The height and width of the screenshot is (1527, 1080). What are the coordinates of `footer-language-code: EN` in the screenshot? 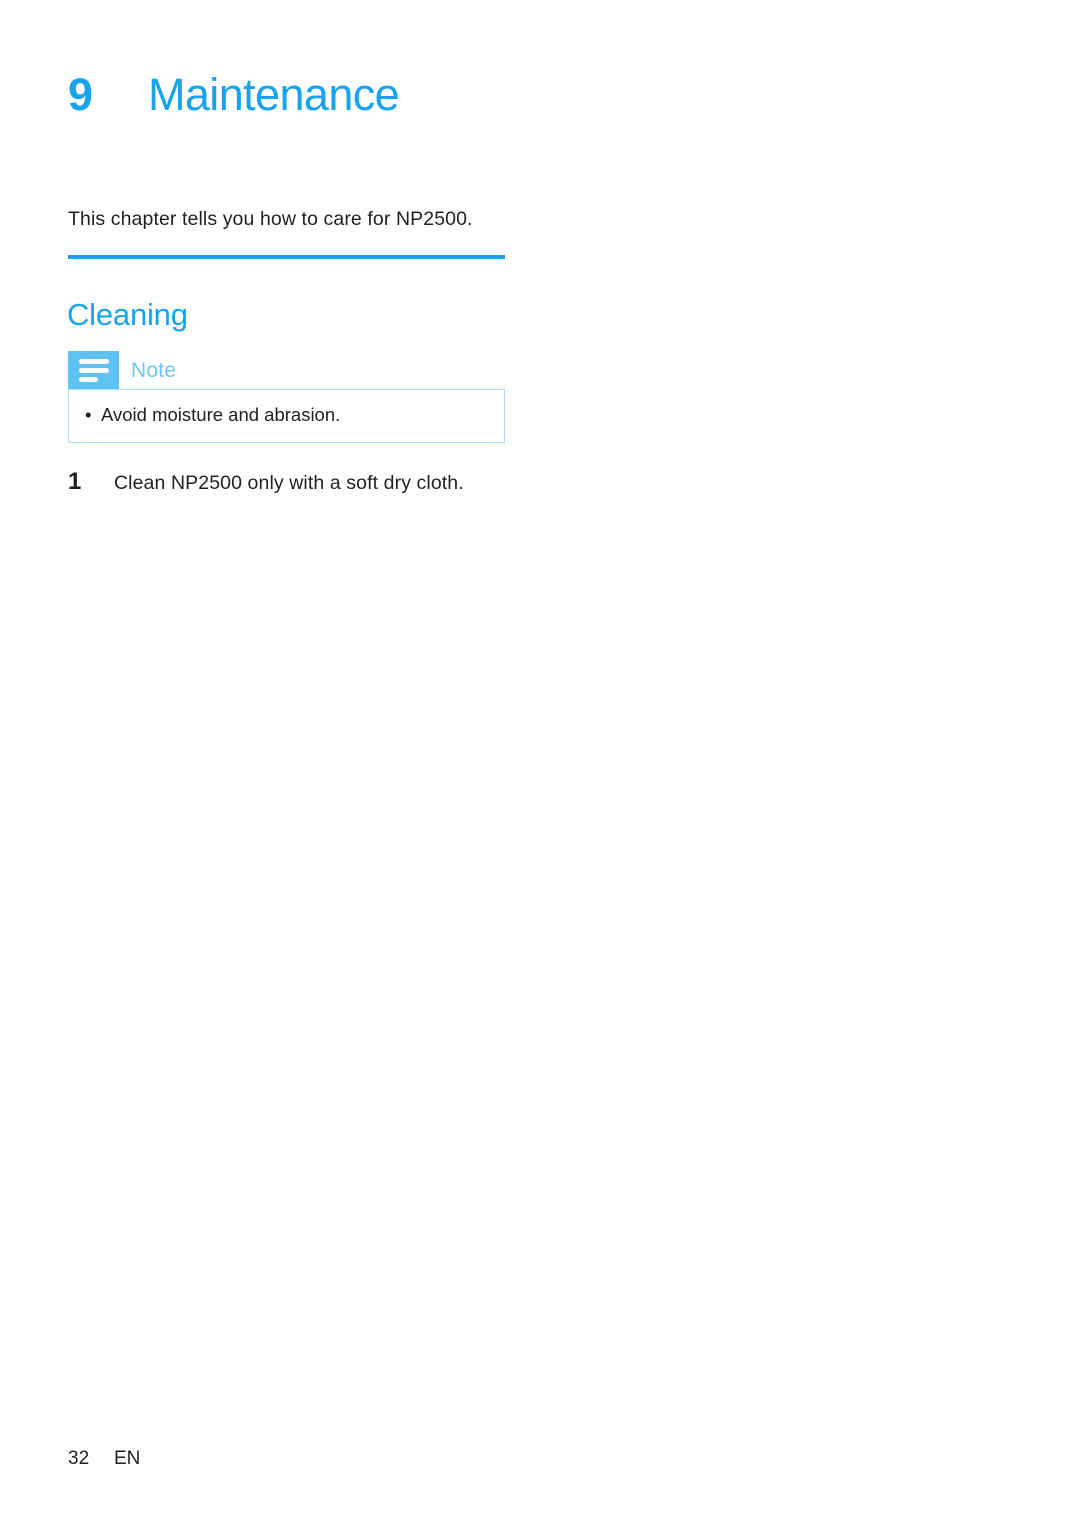 It's located at (127, 1458).